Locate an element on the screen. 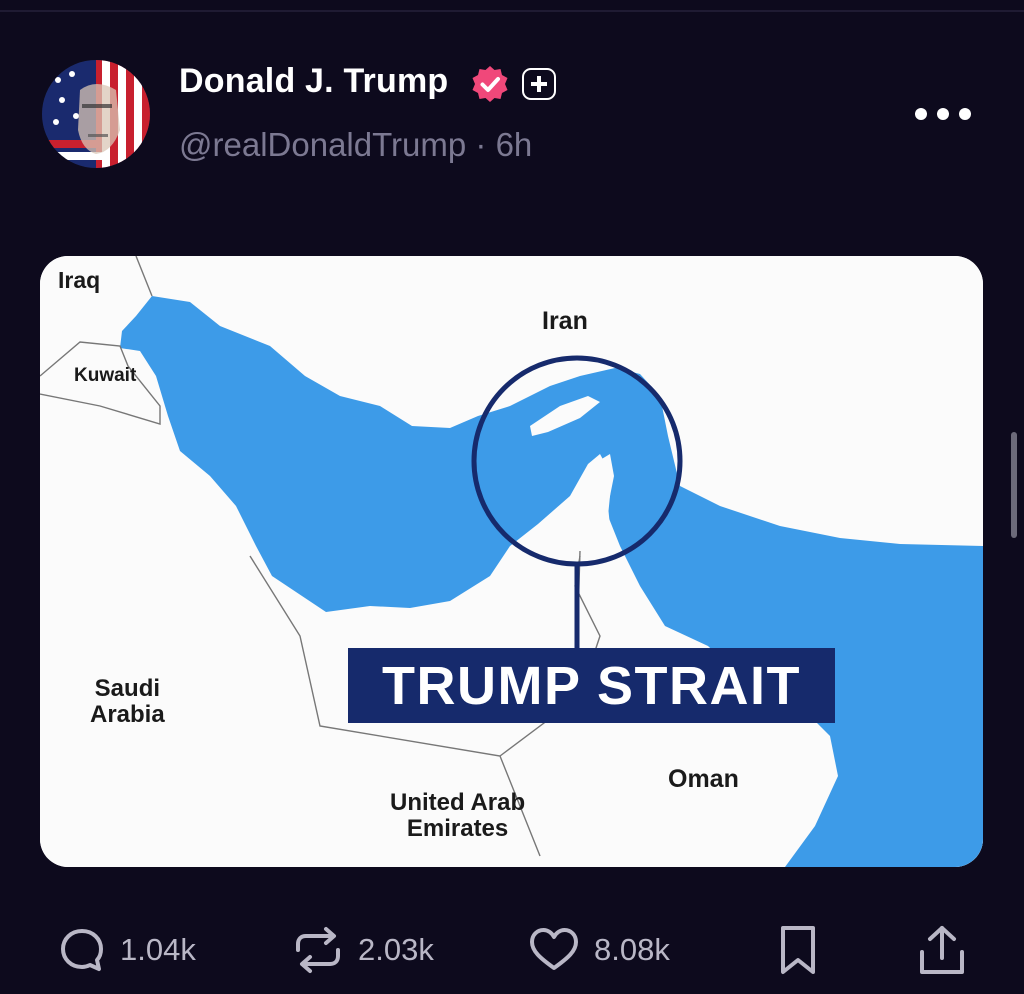 The image size is (1024, 994). reply-button: 1.04k is located at coordinates (127, 950).